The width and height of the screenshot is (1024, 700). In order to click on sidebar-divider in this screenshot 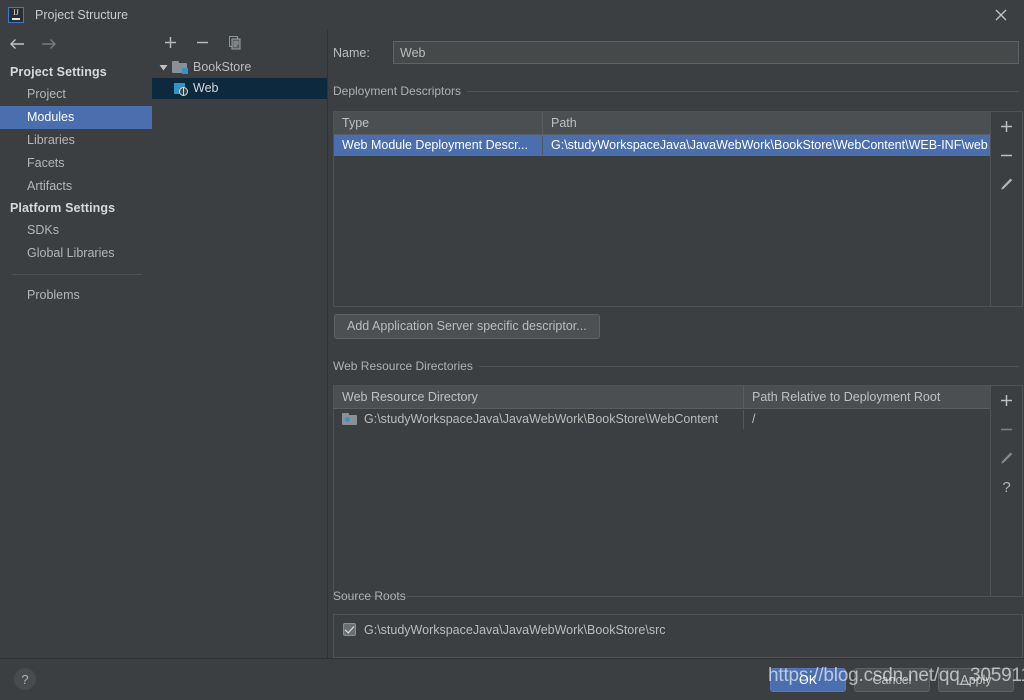, I will do `click(77, 274)`.